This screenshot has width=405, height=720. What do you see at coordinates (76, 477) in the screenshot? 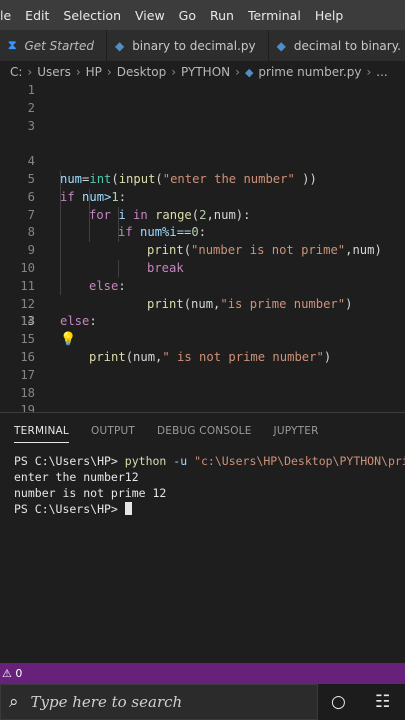
I see `terminal-line: enter the number12` at bounding box center [76, 477].